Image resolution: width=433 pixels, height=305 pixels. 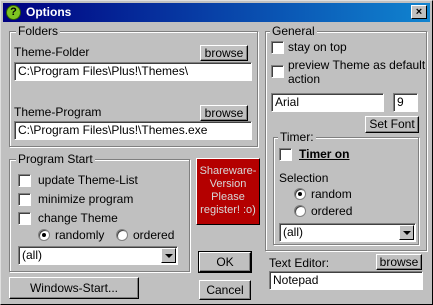 I want to click on shareware-line: register! :o), so click(x=228, y=210).